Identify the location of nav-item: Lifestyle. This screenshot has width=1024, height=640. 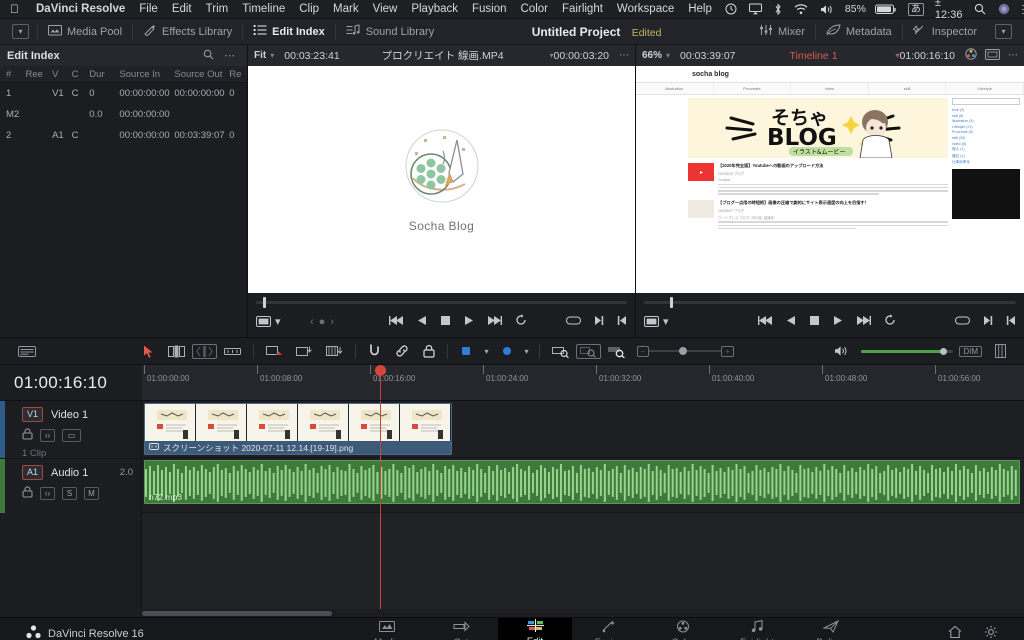
(985, 88).